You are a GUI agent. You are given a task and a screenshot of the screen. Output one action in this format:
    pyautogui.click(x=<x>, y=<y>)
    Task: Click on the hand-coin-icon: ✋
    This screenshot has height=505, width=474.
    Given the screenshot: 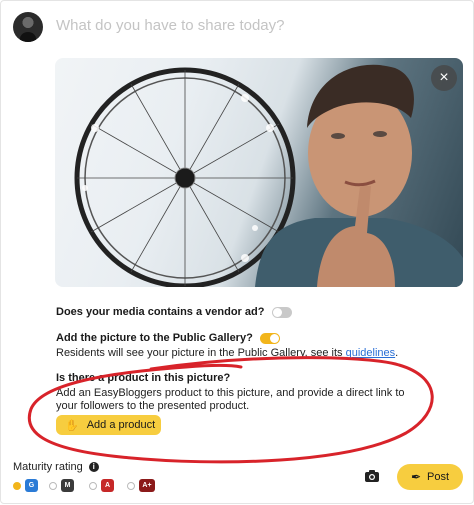 What is the action you would take?
    pyautogui.click(x=72, y=425)
    